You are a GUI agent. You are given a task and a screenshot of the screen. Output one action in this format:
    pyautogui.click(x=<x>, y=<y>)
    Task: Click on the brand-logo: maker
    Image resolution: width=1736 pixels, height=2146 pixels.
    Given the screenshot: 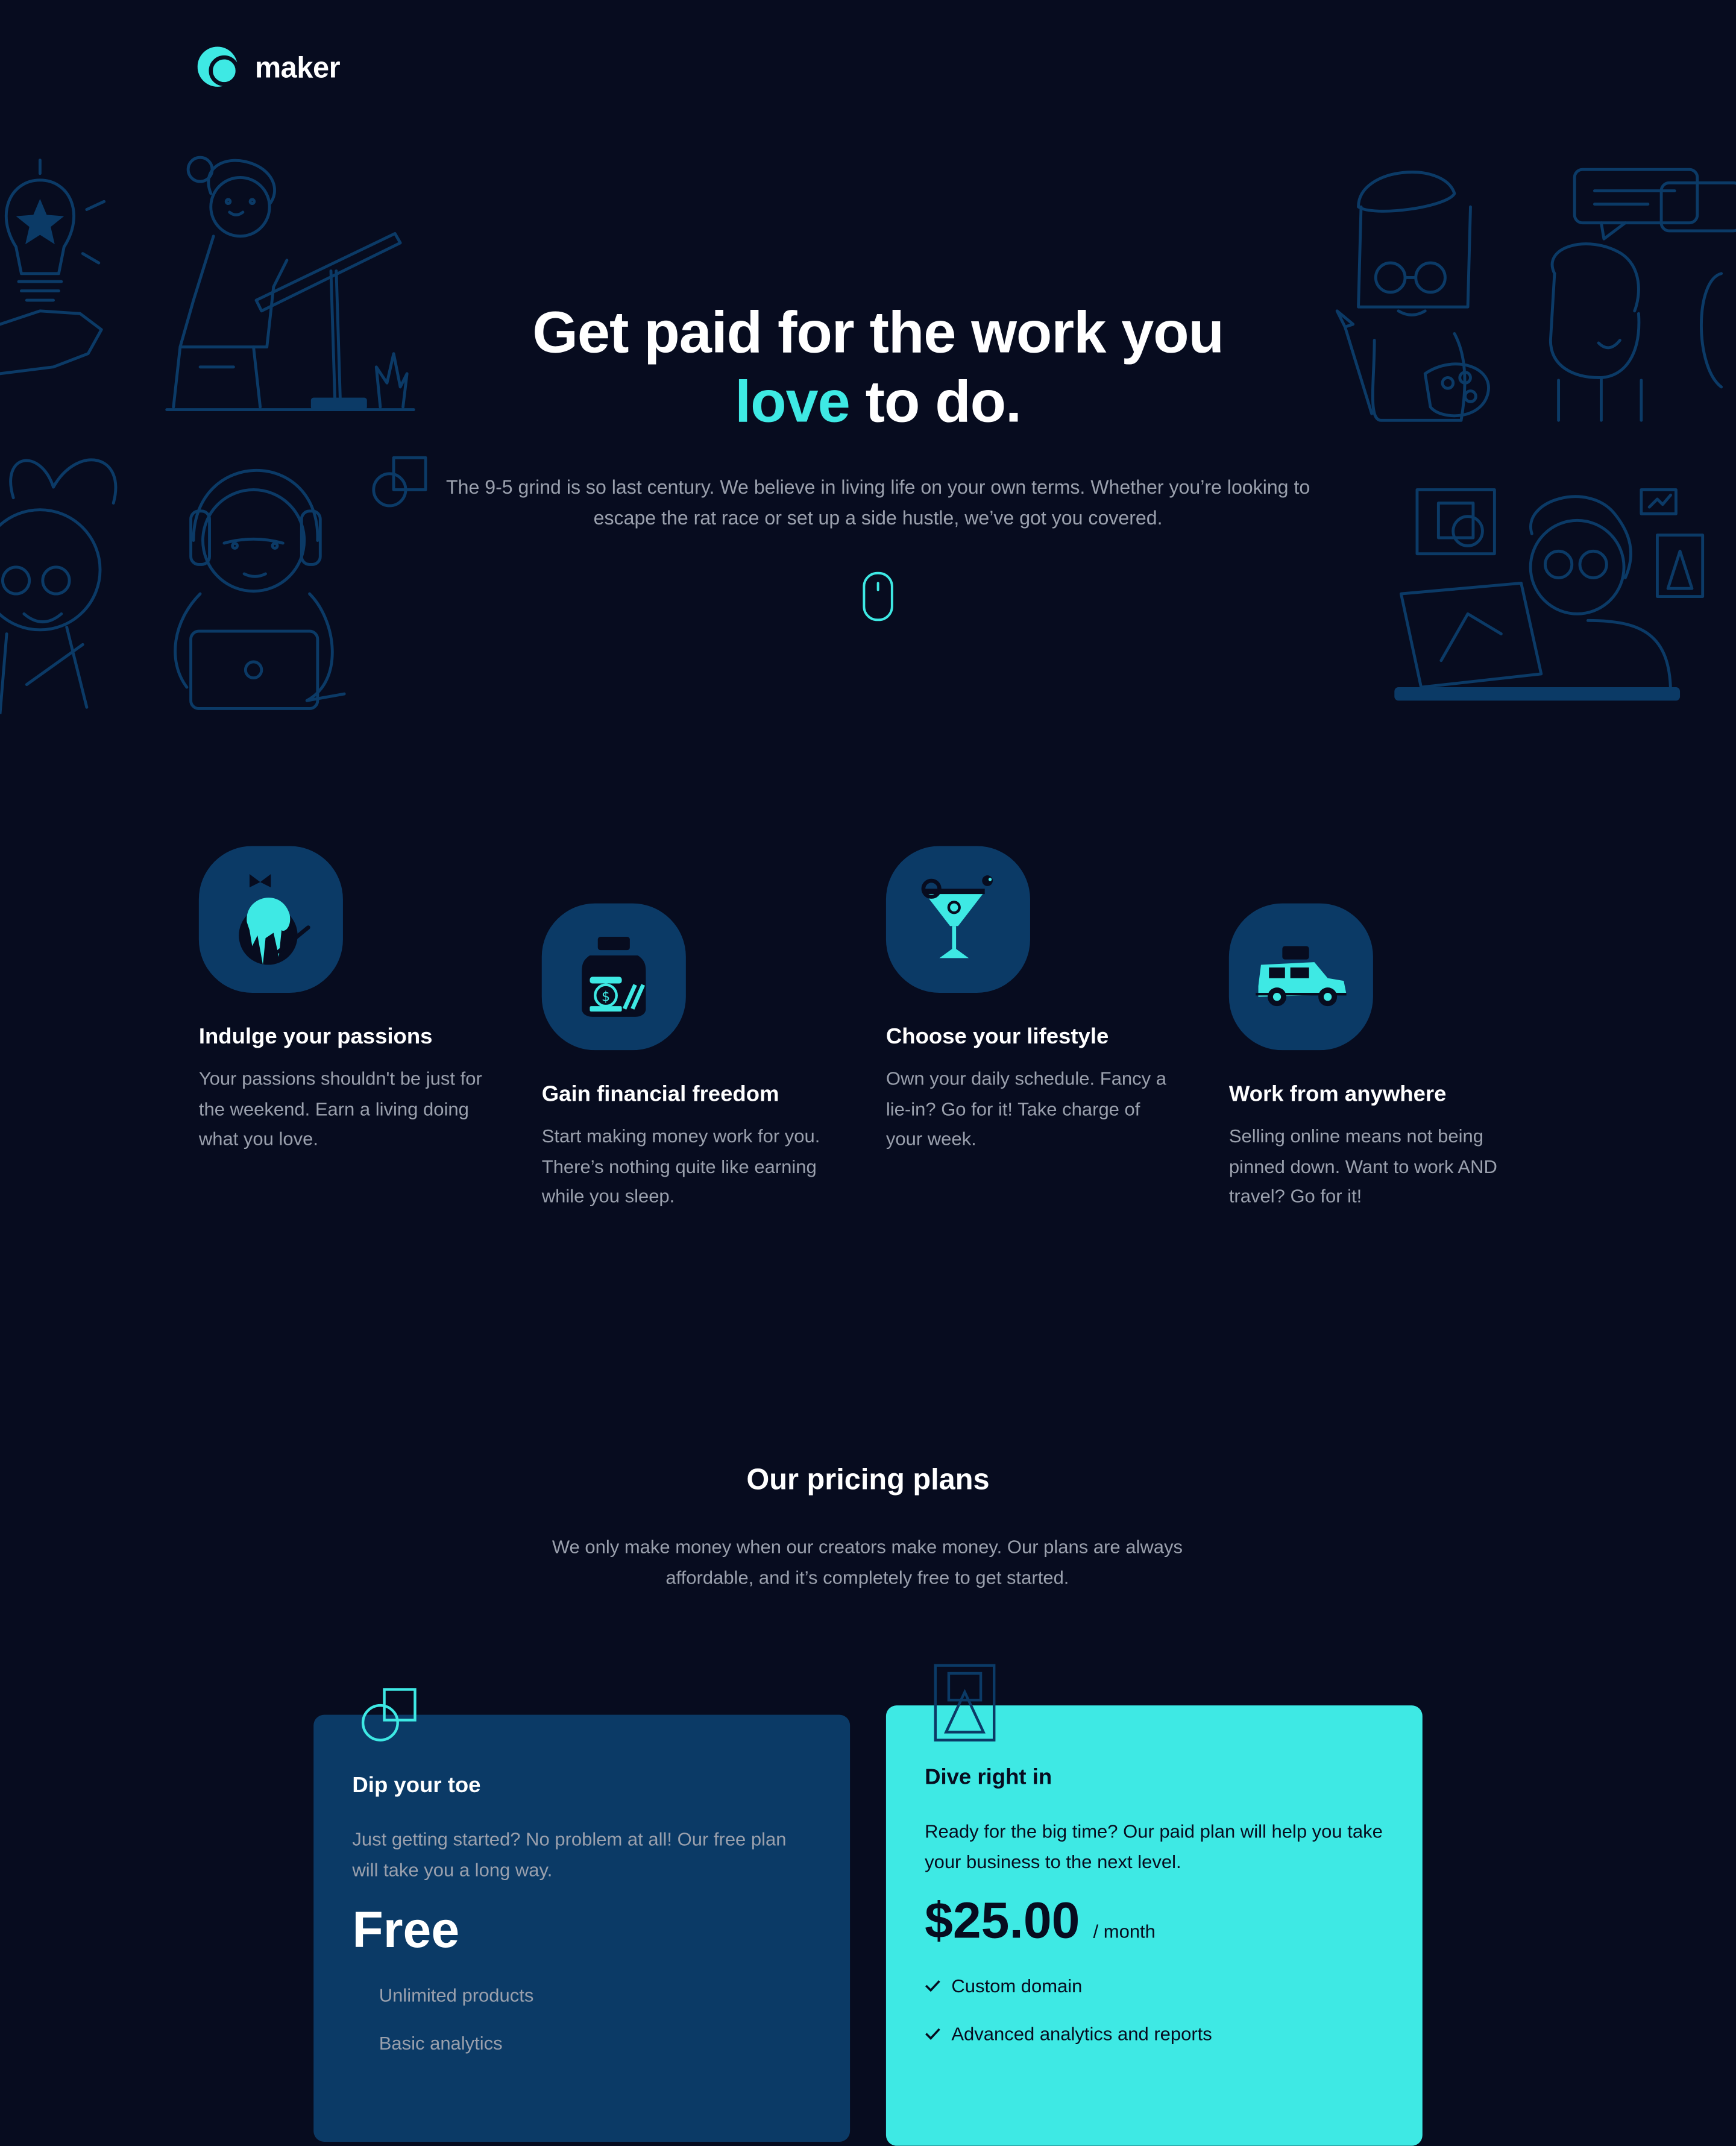 What is the action you would take?
    pyautogui.click(x=269, y=67)
    